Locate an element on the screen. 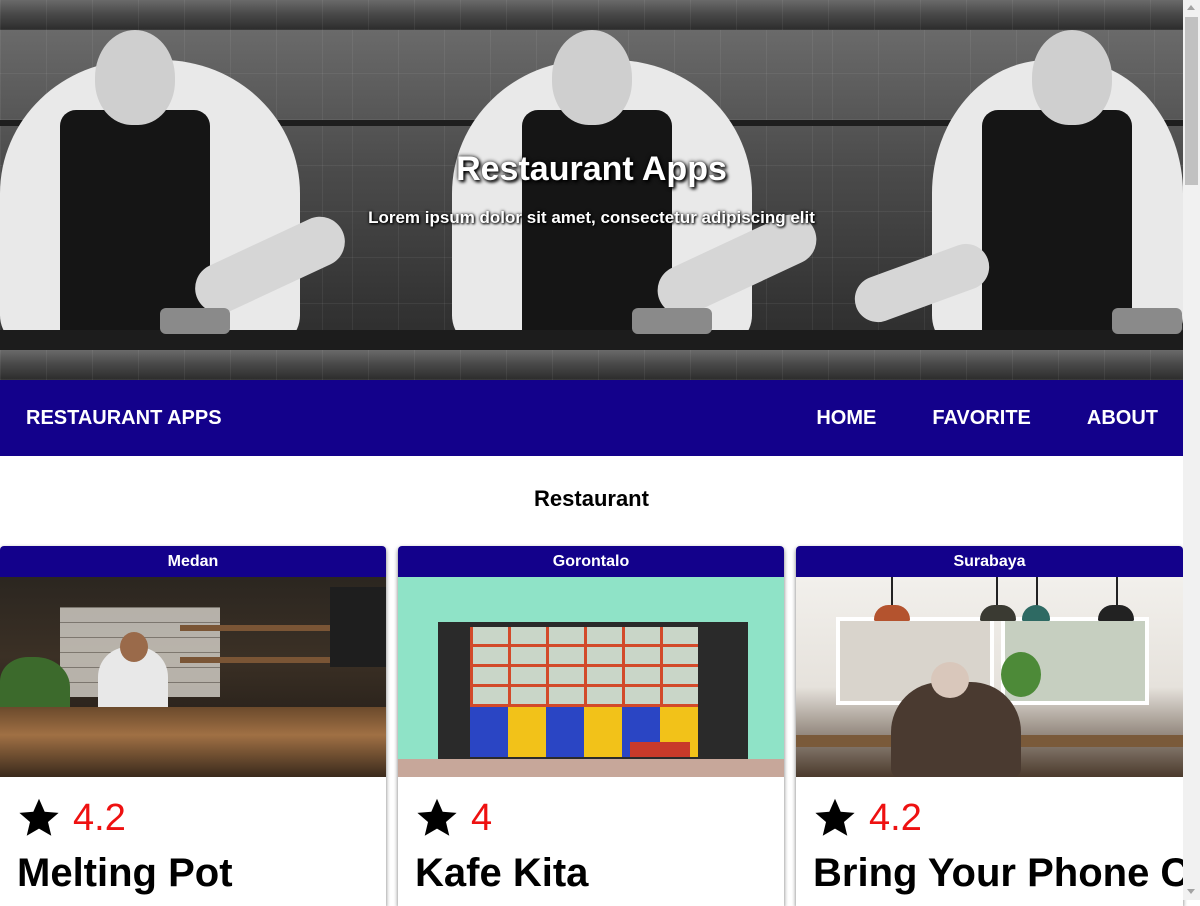 The width and height of the screenshot is (1200, 906). nav-links: HOME FAVORITE ABOUT is located at coordinates (959, 418).